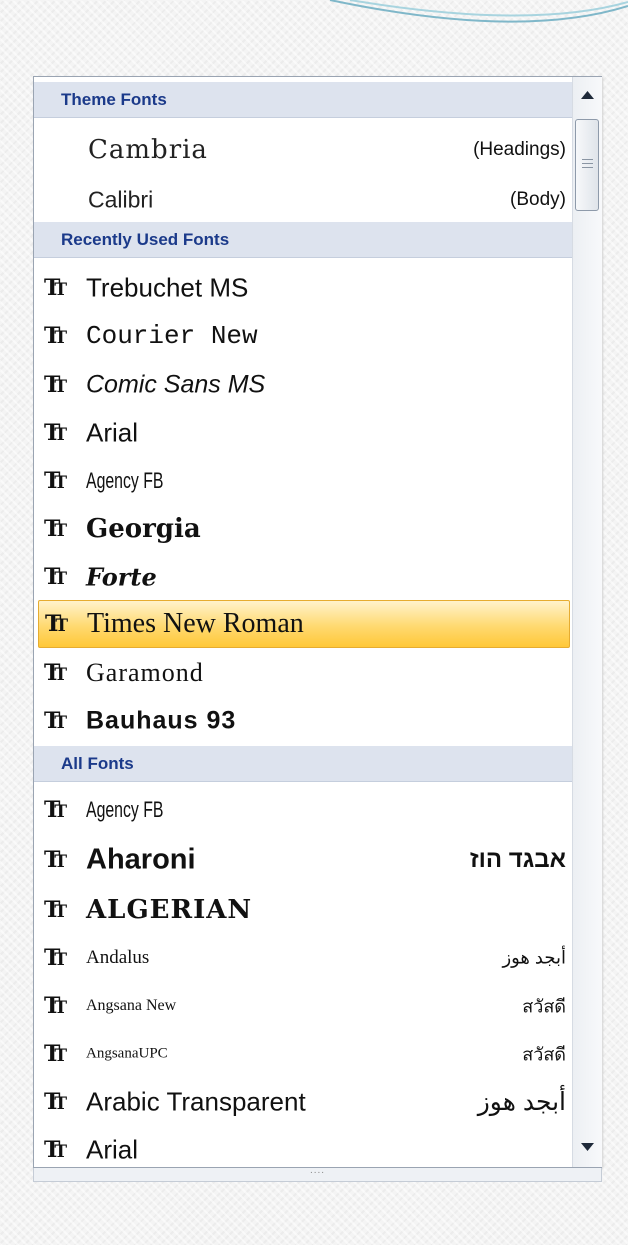  What do you see at coordinates (303, 764) in the screenshot?
I see `section-header-all-fonts: All Fonts` at bounding box center [303, 764].